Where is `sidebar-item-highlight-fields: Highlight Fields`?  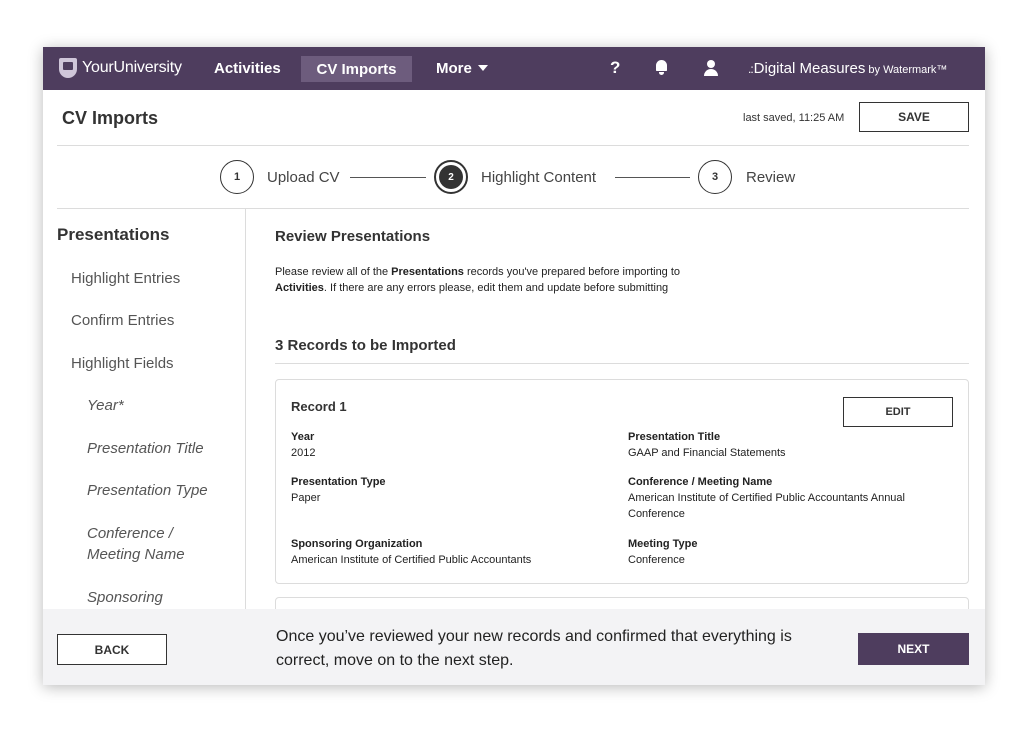 sidebar-item-highlight-fields: Highlight Fields is located at coordinates (122, 363).